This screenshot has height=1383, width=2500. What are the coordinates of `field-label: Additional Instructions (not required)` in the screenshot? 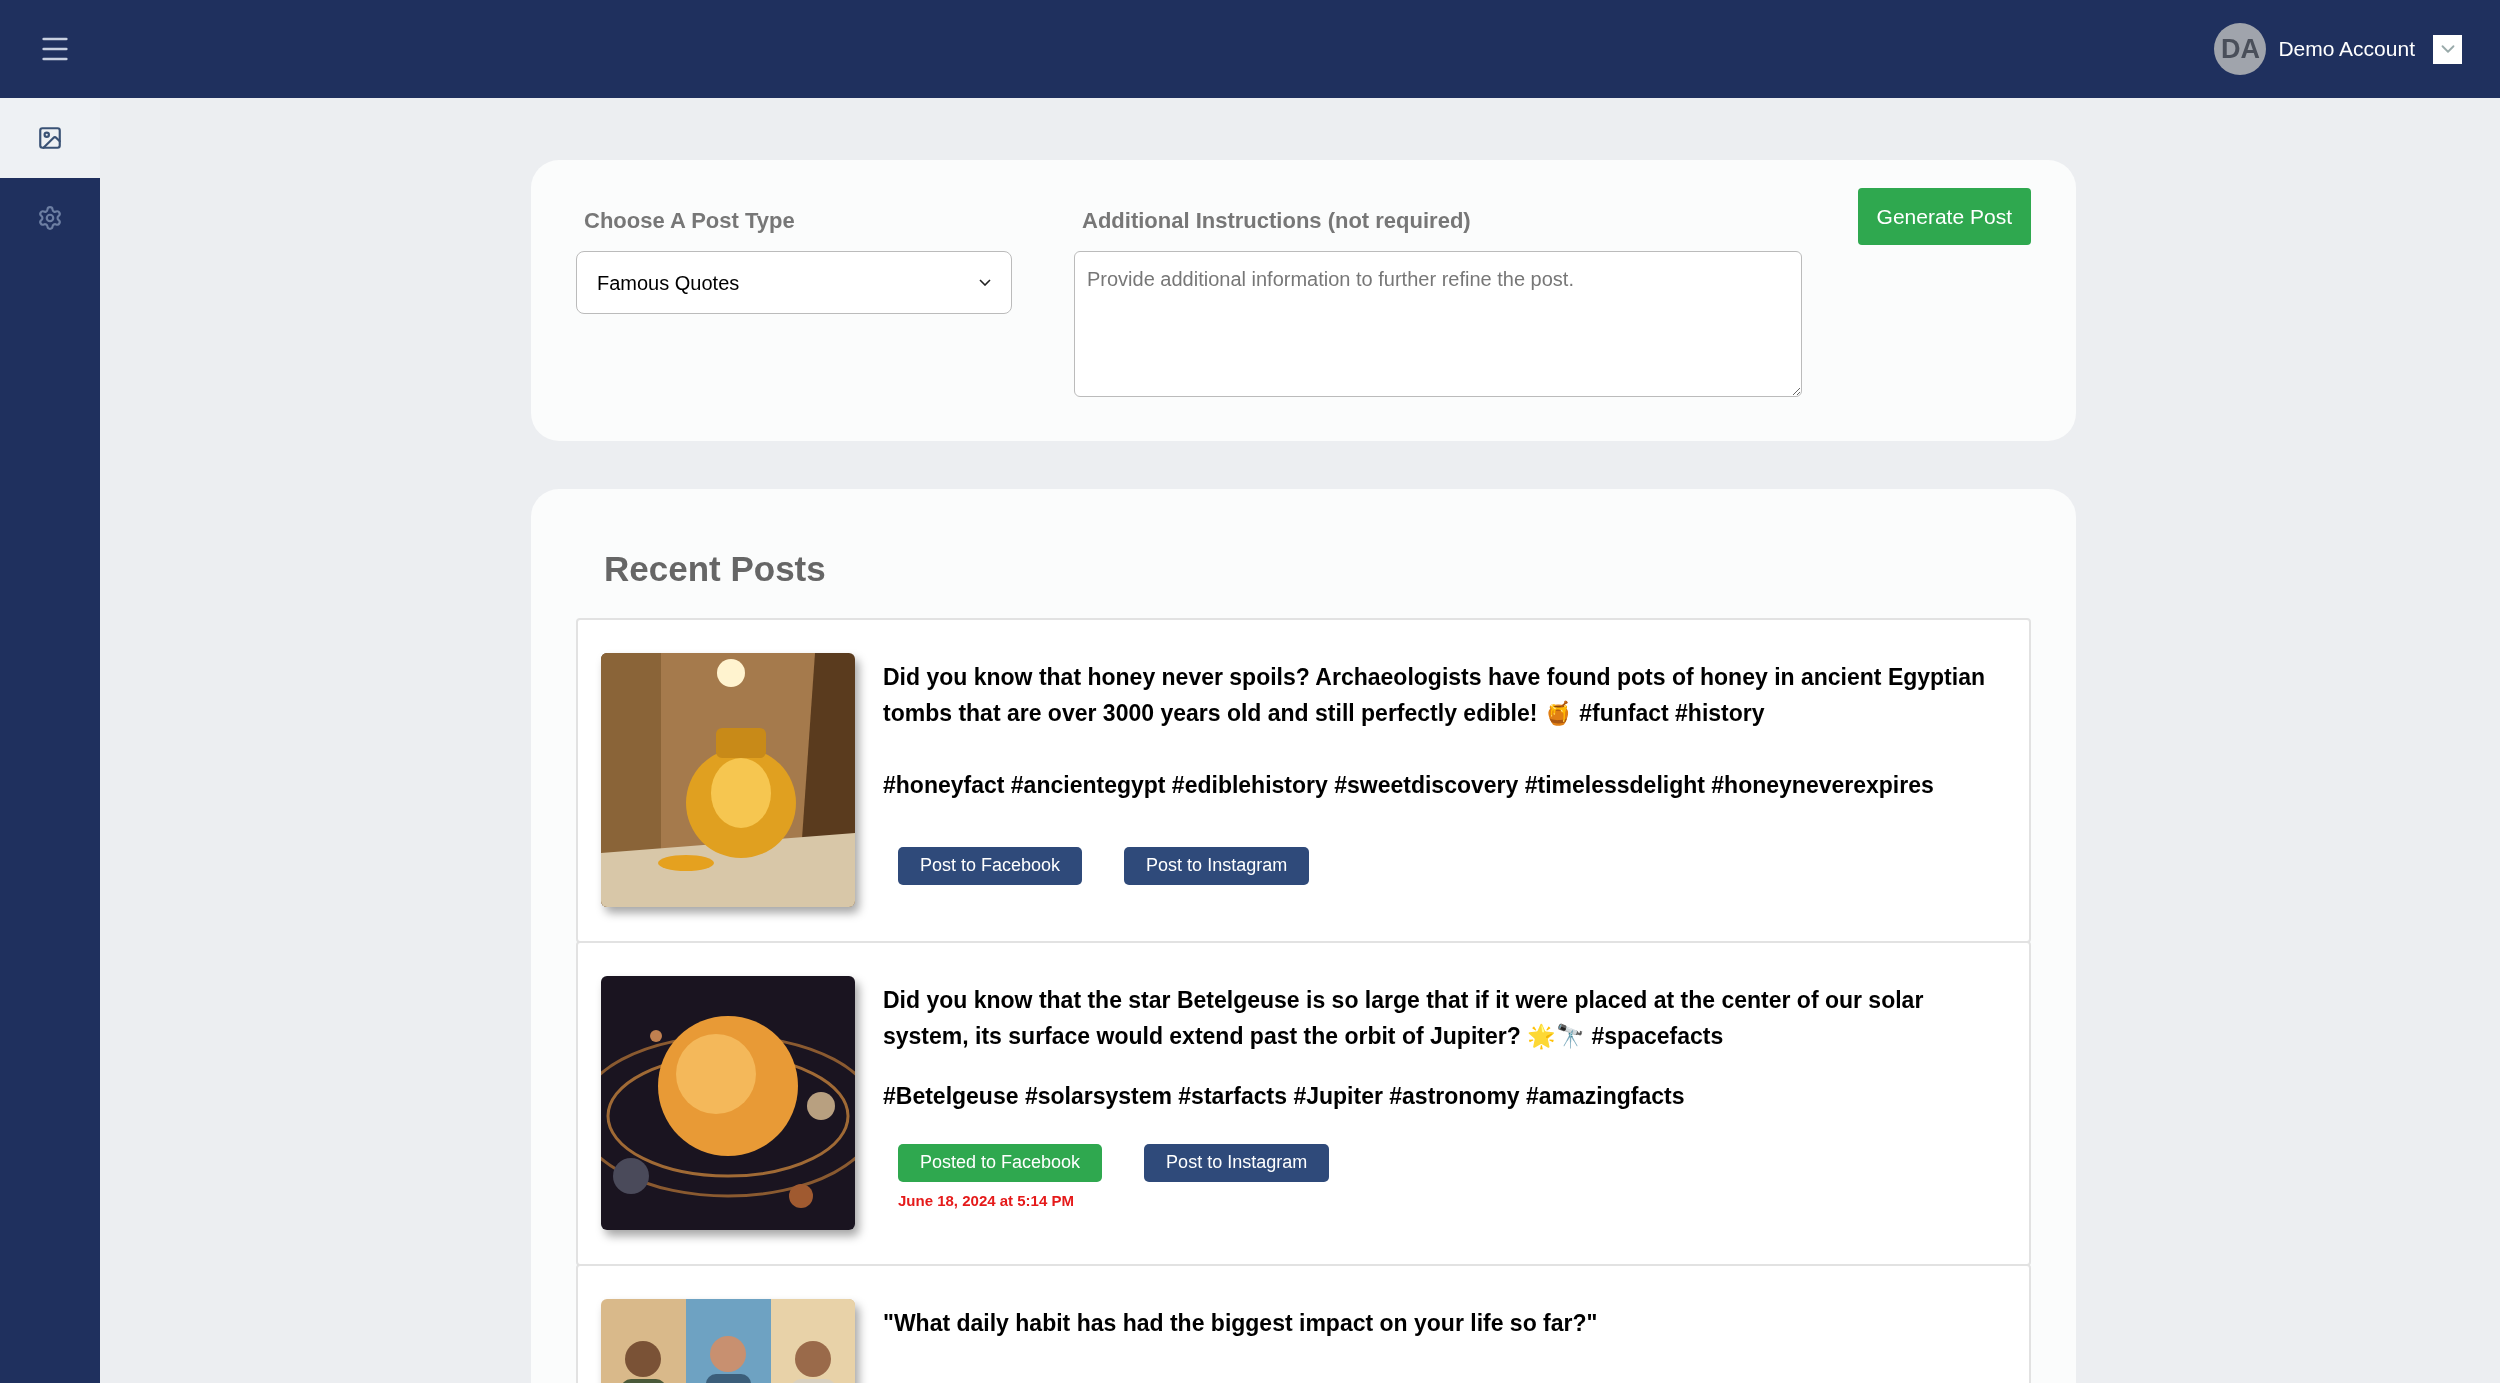 It's located at (1276, 221).